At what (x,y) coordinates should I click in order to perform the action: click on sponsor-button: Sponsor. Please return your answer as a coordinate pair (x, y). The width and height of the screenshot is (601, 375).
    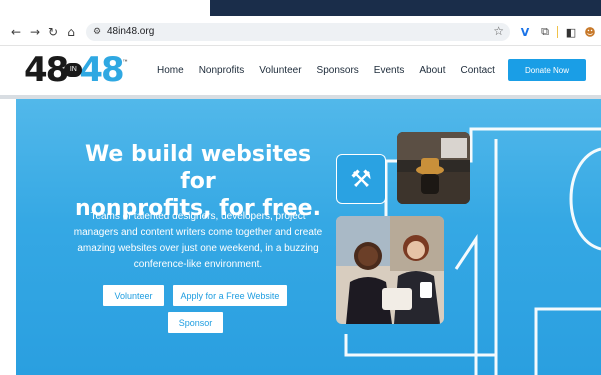
    Looking at the image, I should click on (195, 322).